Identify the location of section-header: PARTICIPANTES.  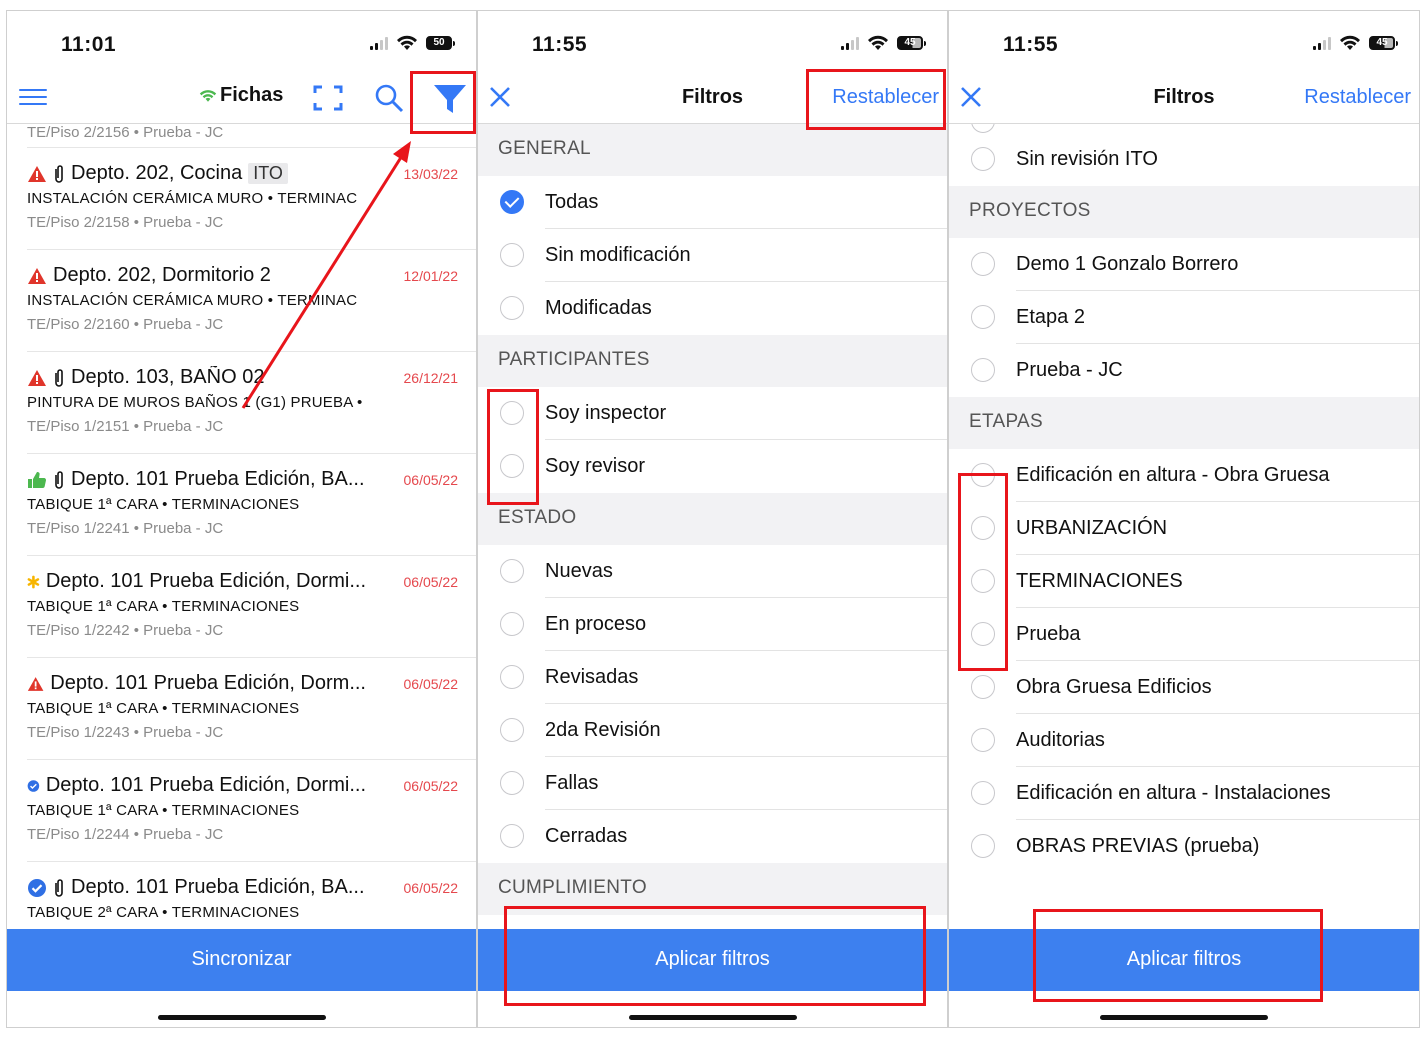
(712, 361).